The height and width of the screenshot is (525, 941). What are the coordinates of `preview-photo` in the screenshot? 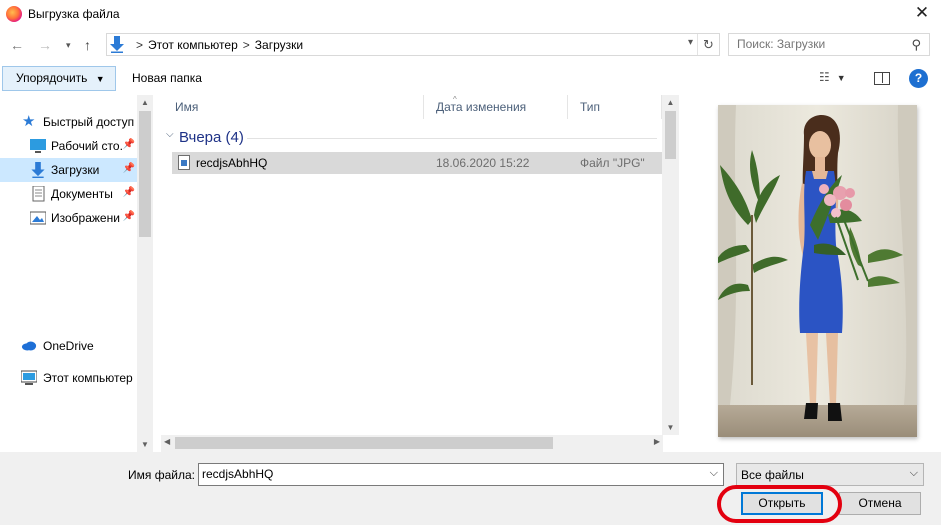 It's located at (817, 271).